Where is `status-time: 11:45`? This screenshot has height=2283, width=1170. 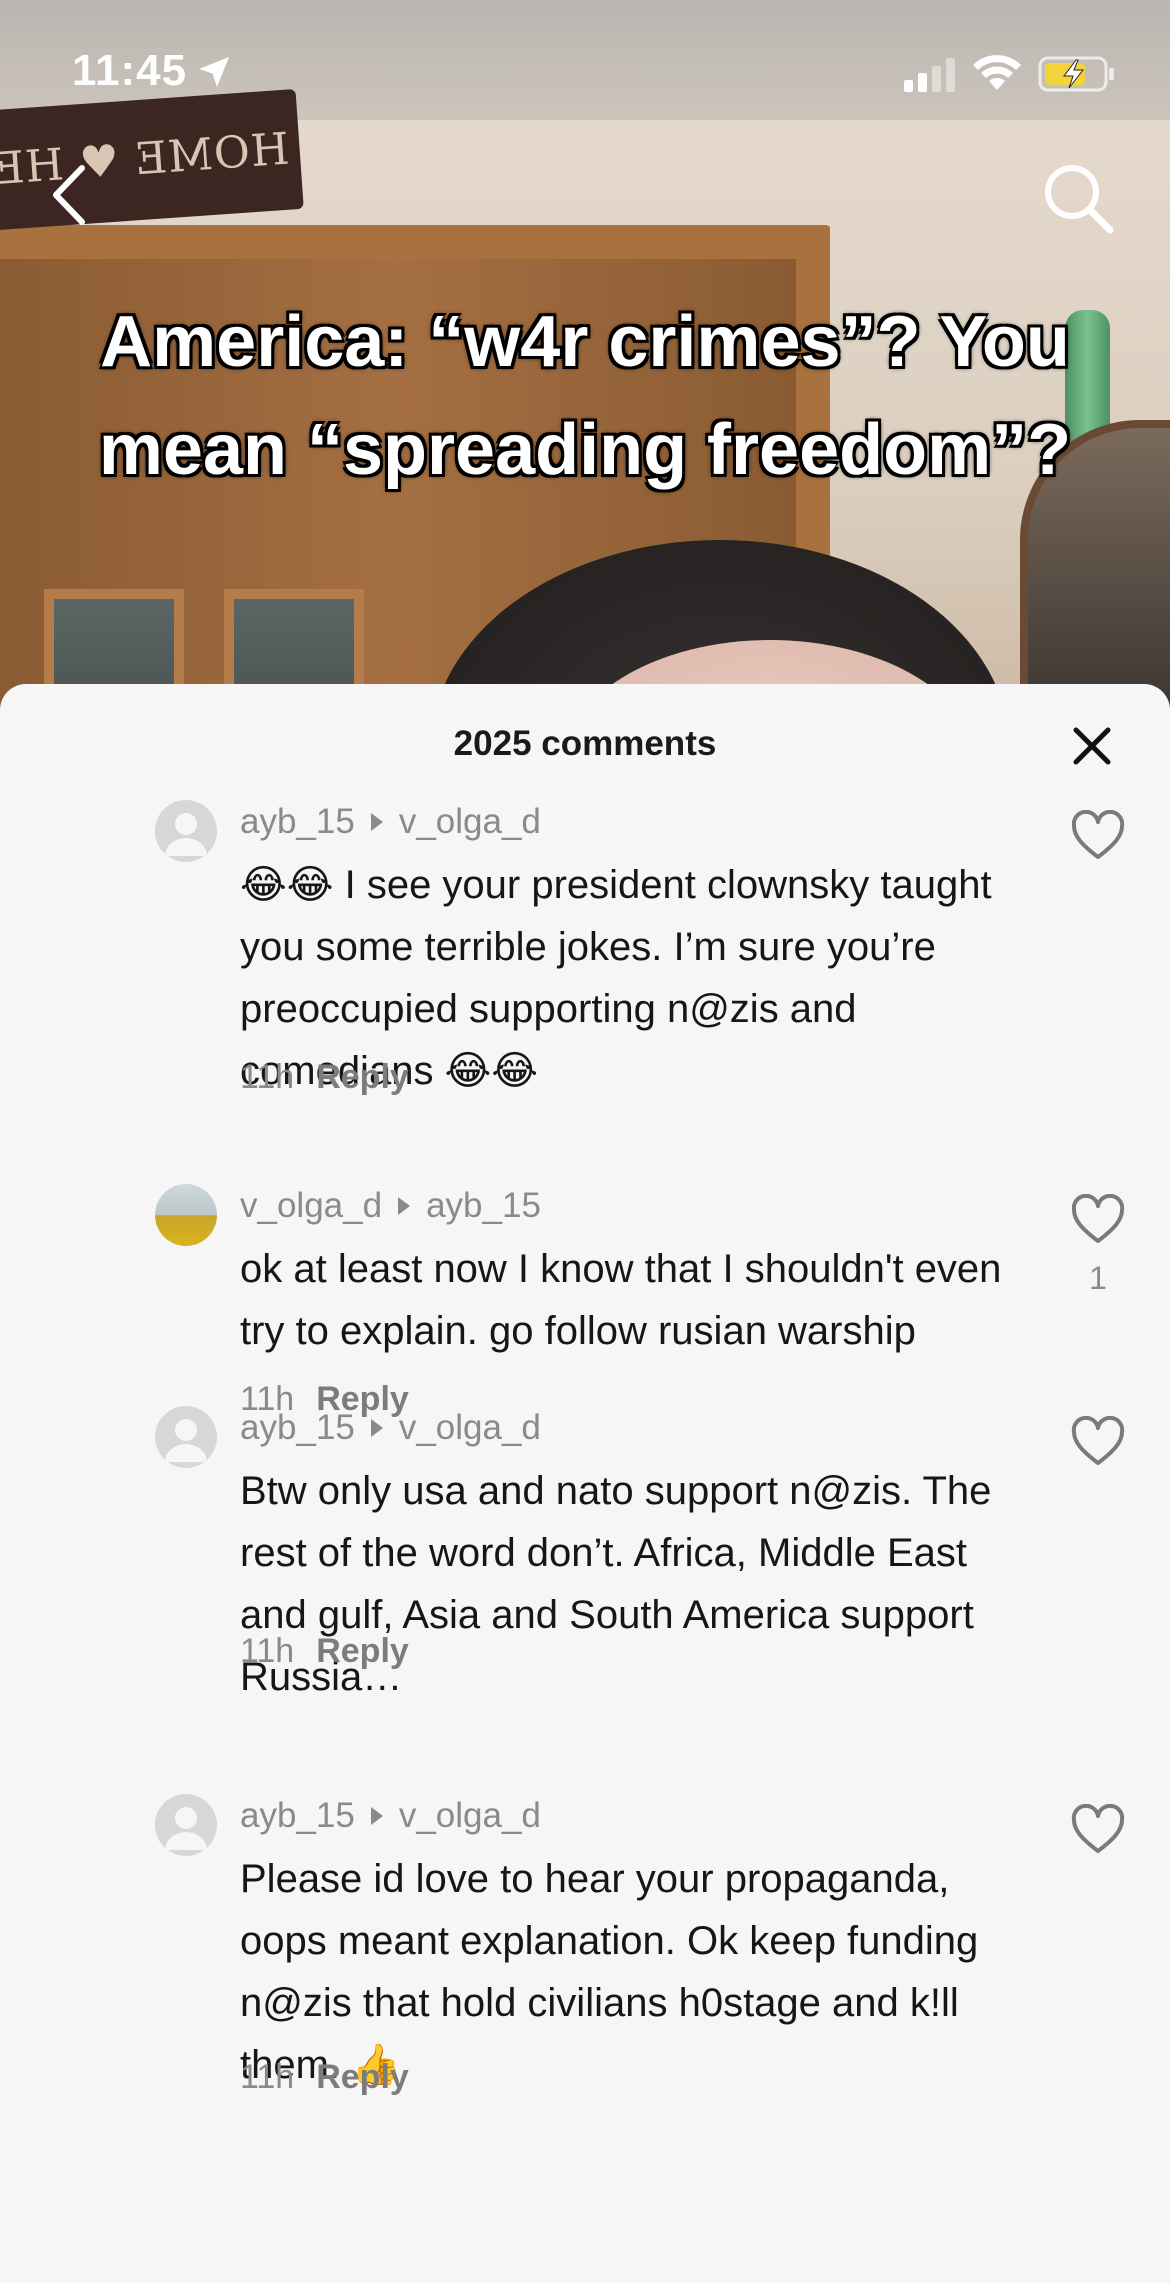 status-time: 11:45 is located at coordinates (130, 70).